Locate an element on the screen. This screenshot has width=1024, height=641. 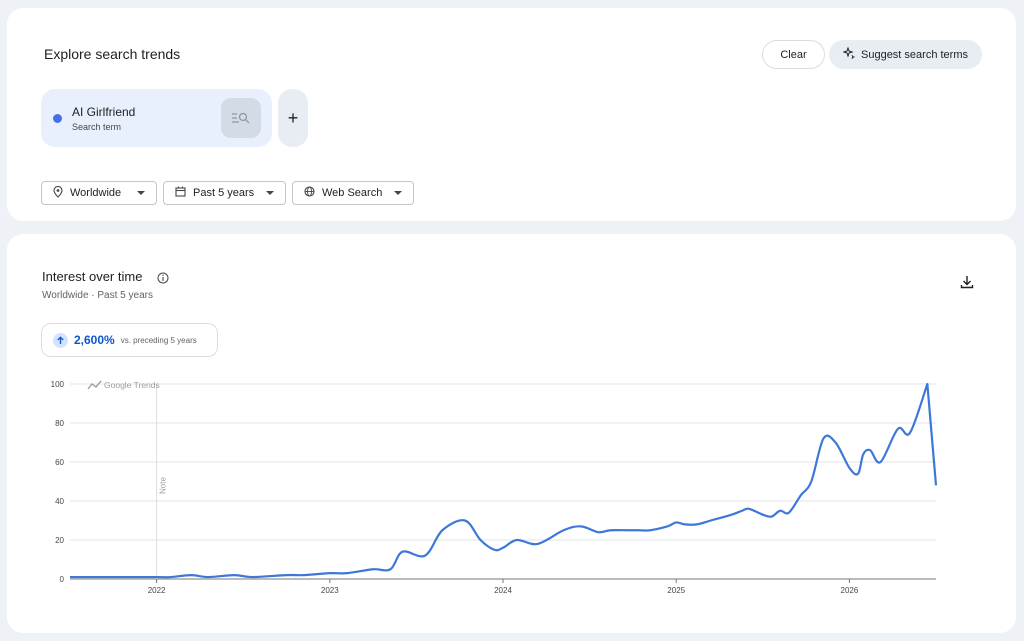
geo-filter: Worldwide is located at coordinates (99, 193).